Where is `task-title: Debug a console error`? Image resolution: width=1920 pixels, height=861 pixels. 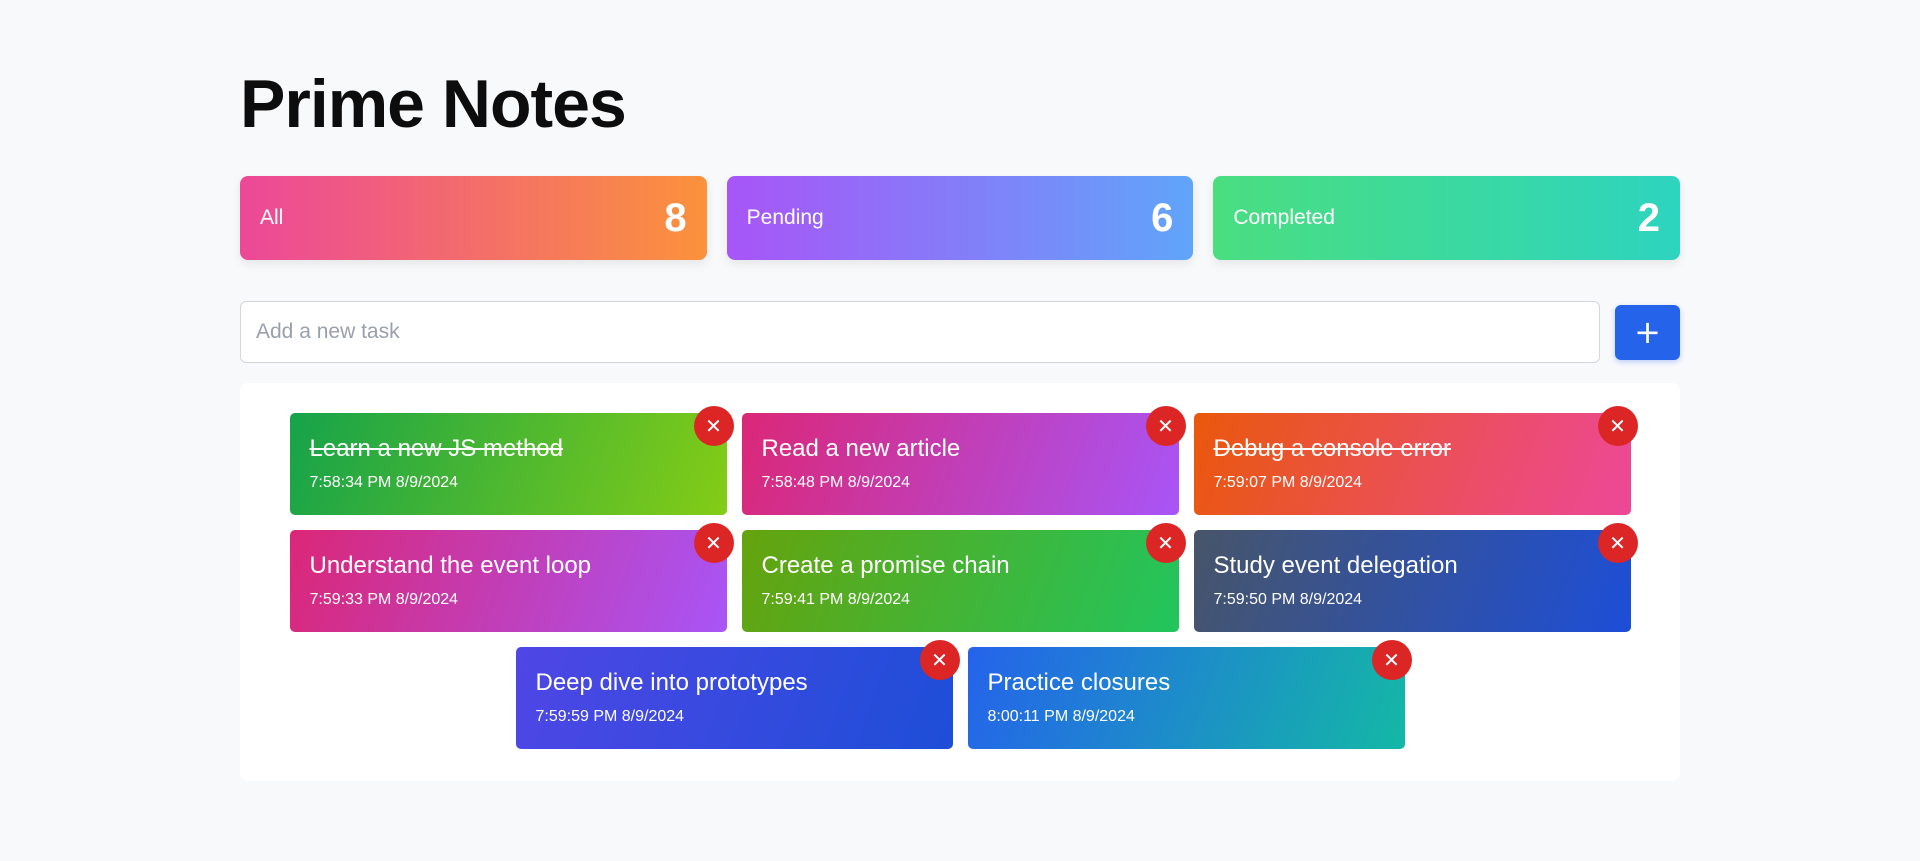 task-title: Debug a console error is located at coordinates (1332, 448).